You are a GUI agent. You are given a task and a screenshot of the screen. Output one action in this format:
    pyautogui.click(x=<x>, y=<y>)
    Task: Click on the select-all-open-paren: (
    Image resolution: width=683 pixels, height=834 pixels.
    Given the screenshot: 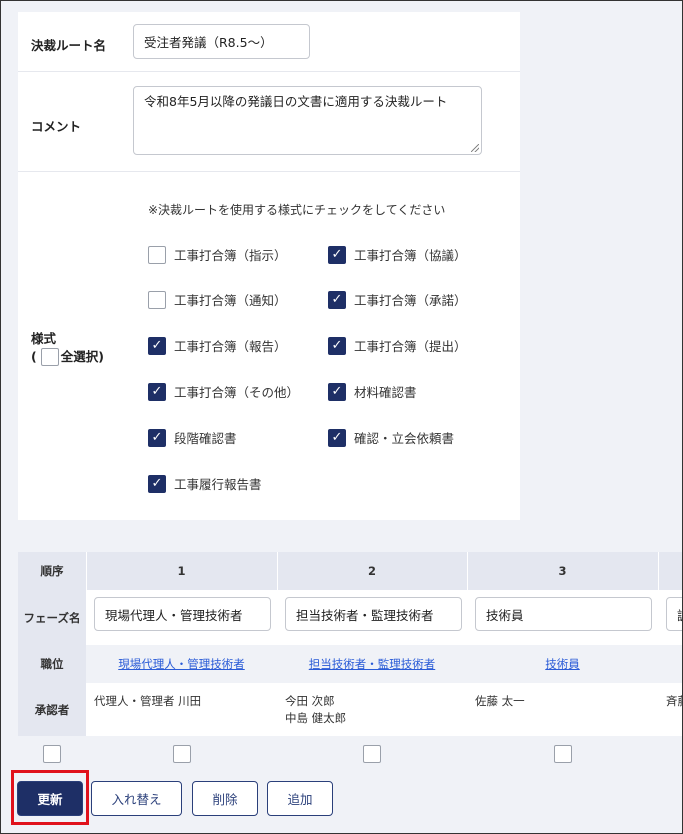 What is the action you would take?
    pyautogui.click(x=34, y=356)
    